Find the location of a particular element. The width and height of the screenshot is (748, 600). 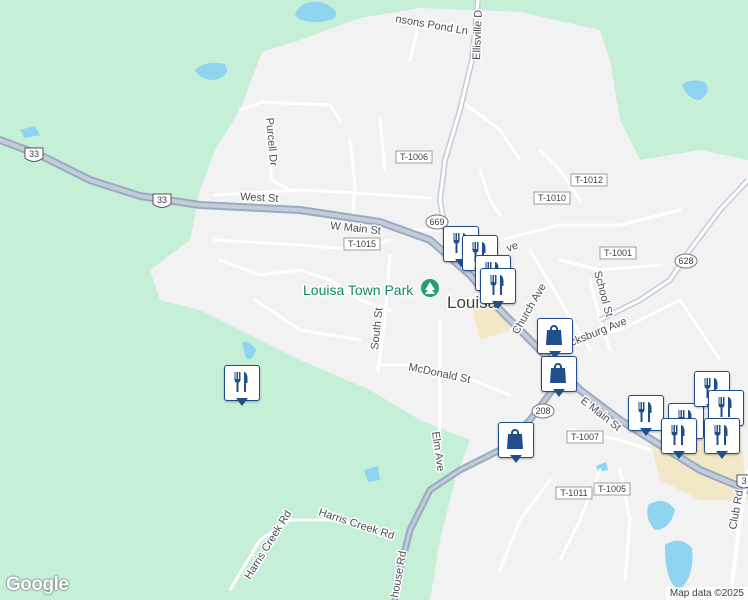

svg-text: 208 is located at coordinates (542, 411).